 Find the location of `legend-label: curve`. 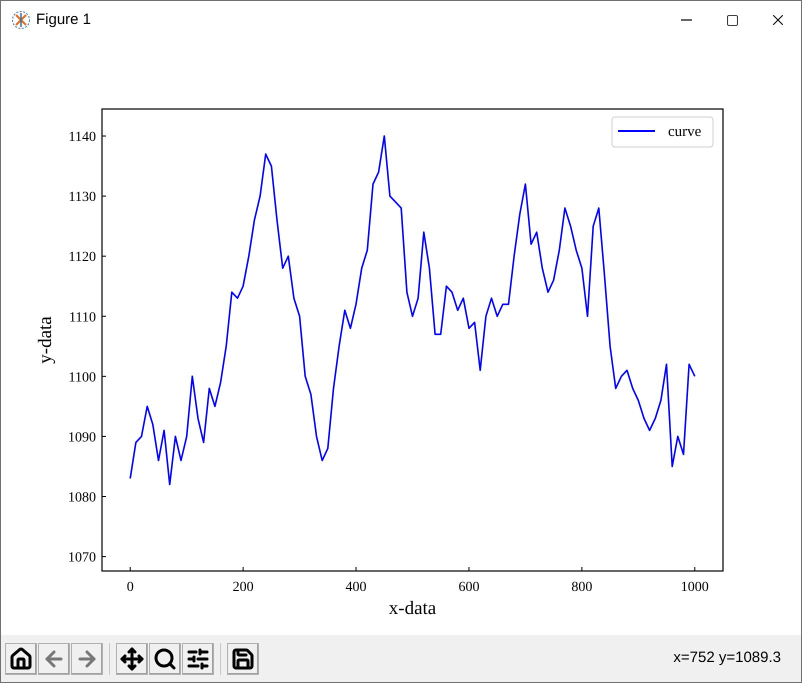

legend-label: curve is located at coordinates (685, 132).